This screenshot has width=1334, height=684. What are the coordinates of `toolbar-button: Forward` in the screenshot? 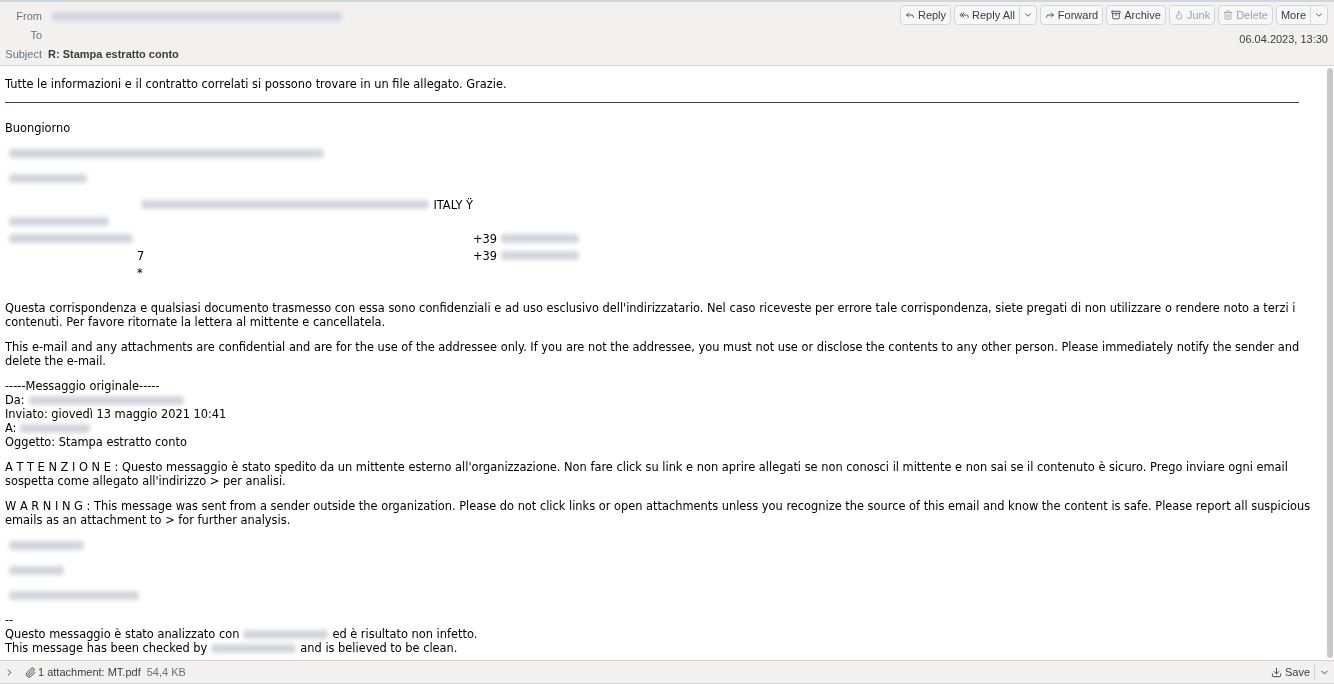 It's located at (1071, 15).